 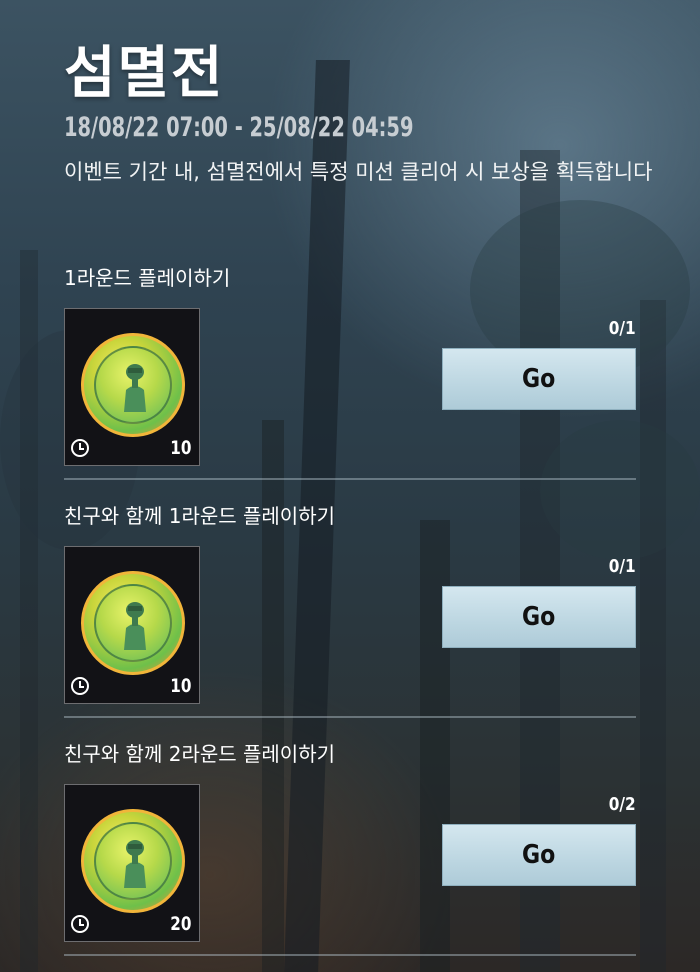 I want to click on mission-title: 친구와 함께 1라운드 플레이하기, so click(x=199, y=516).